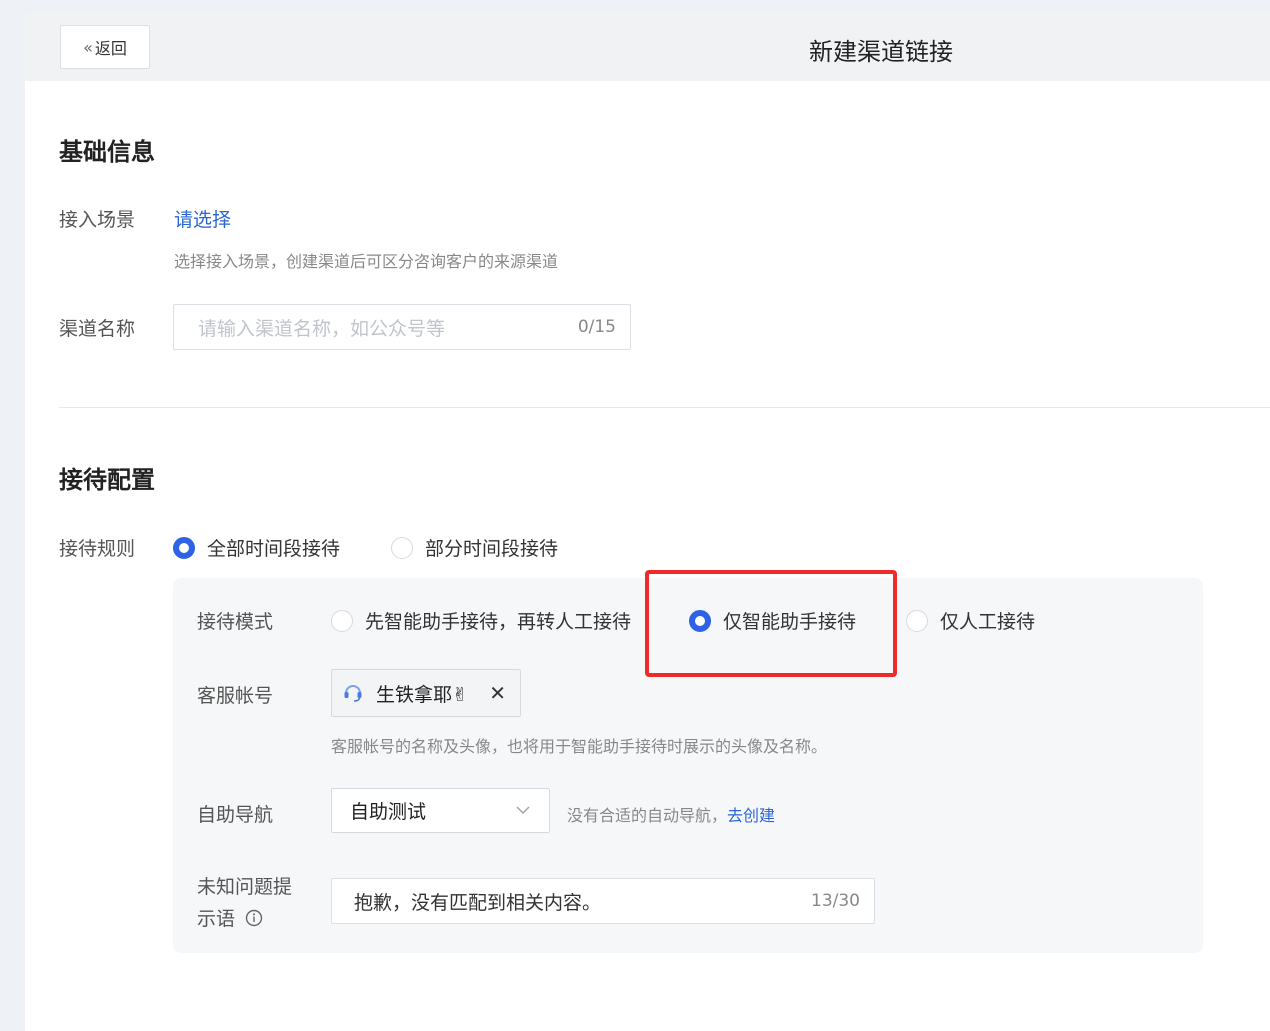  What do you see at coordinates (254, 918) in the screenshot?
I see `info-icon` at bounding box center [254, 918].